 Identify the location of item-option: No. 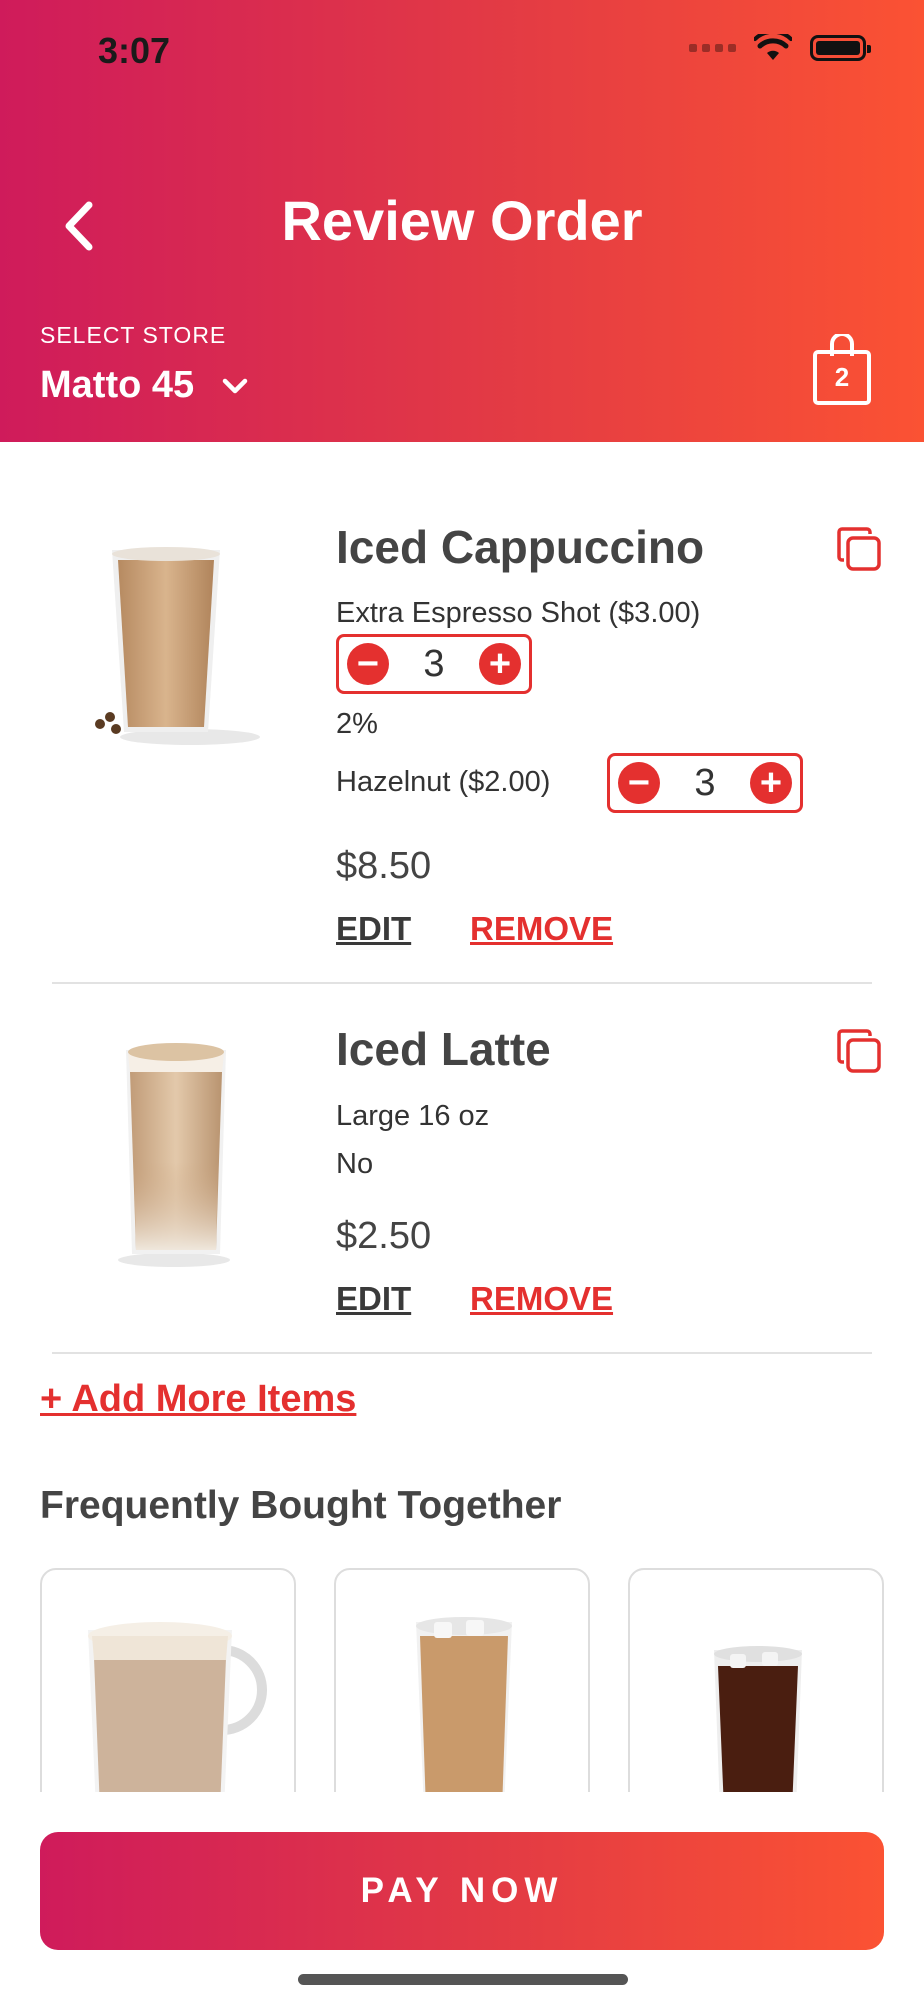
(355, 1164).